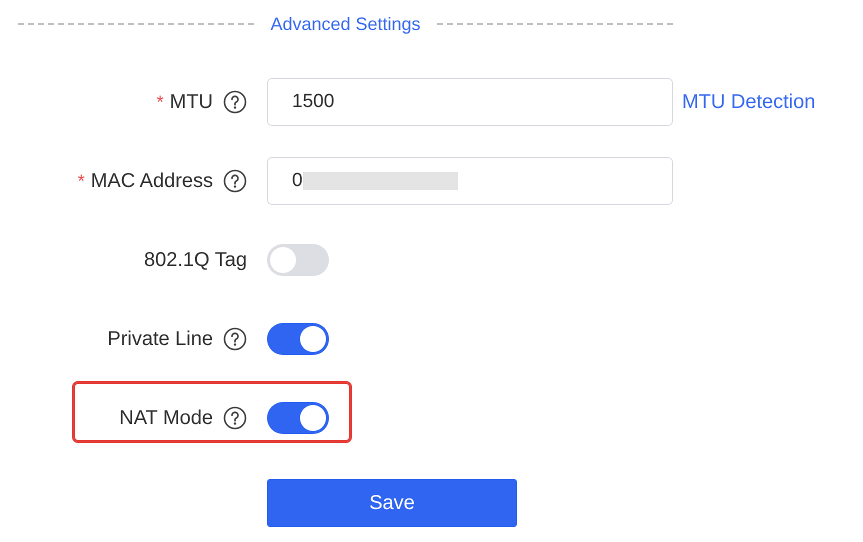 The width and height of the screenshot is (863, 542). I want to click on mtu-detection-link: MTU Detection, so click(749, 102).